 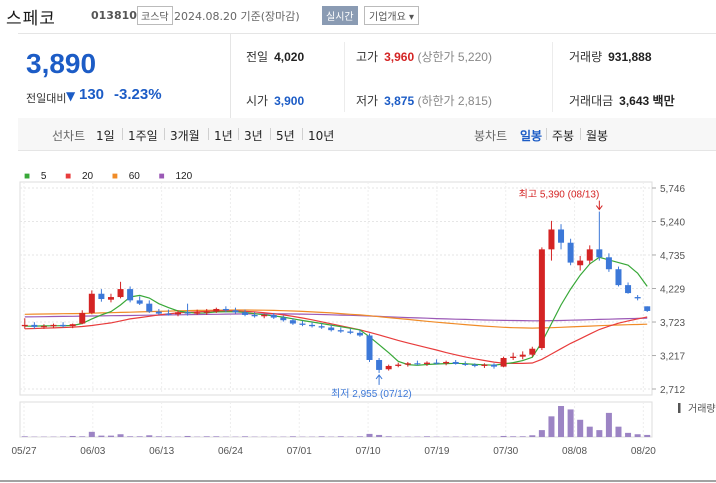 I want to click on y-tick-label: 4,229, so click(x=672, y=290).